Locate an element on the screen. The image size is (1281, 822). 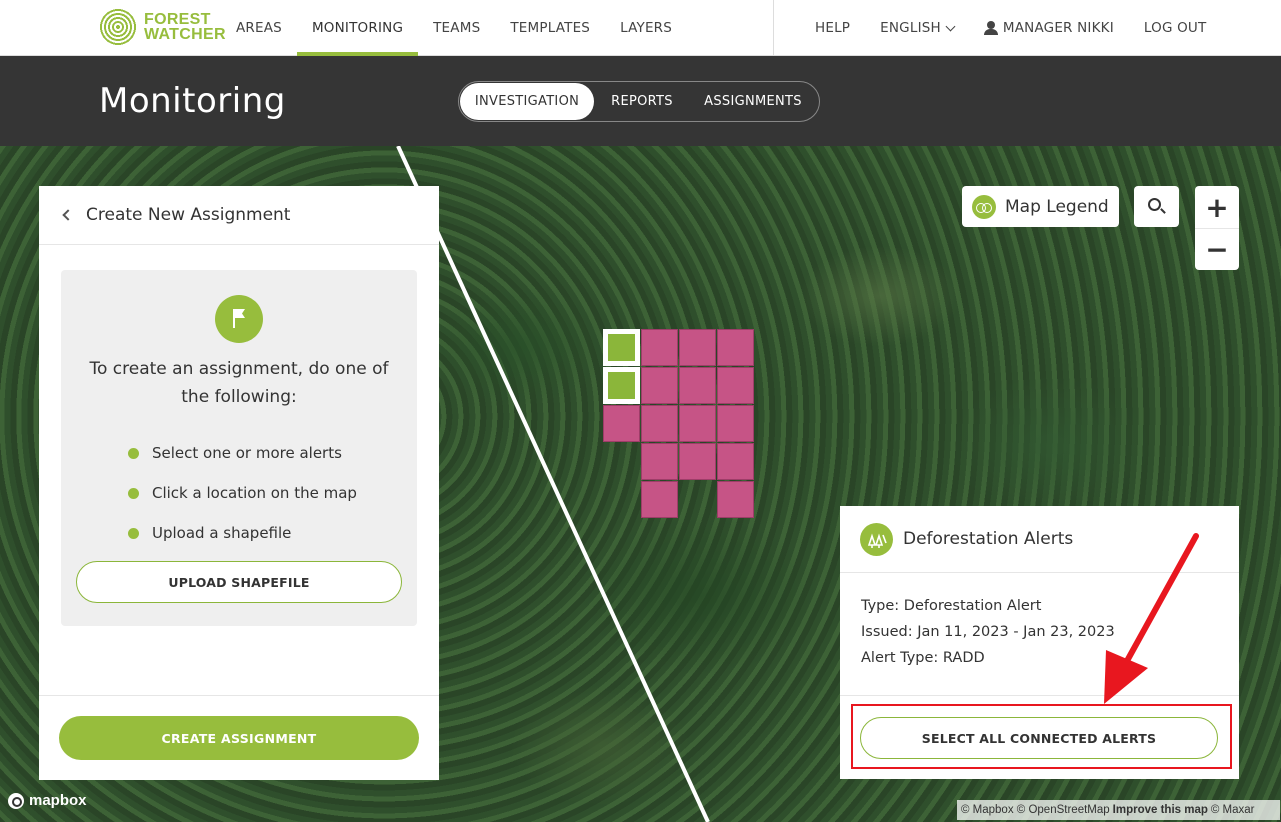
logo-line-2: WATCHER is located at coordinates (185, 34).